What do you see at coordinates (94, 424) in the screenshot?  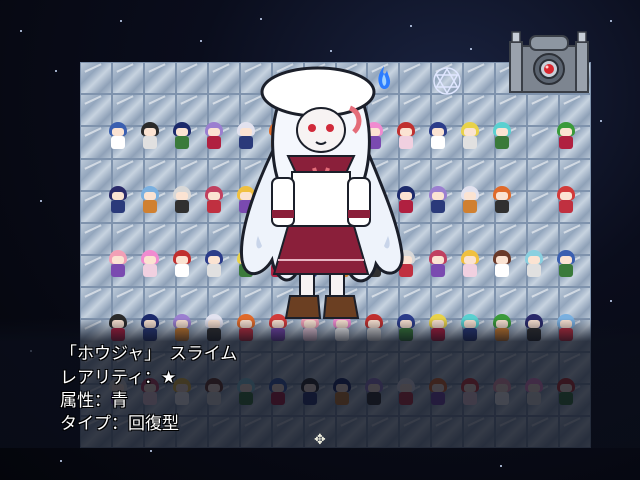 I see `type-label: タイプ：` at bounding box center [94, 424].